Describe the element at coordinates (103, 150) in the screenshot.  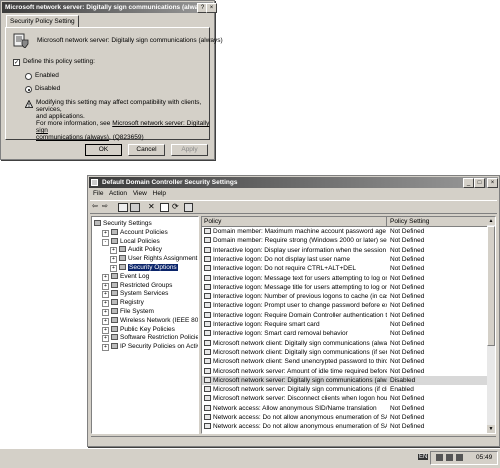
I see `ok-button: OK` at that location.